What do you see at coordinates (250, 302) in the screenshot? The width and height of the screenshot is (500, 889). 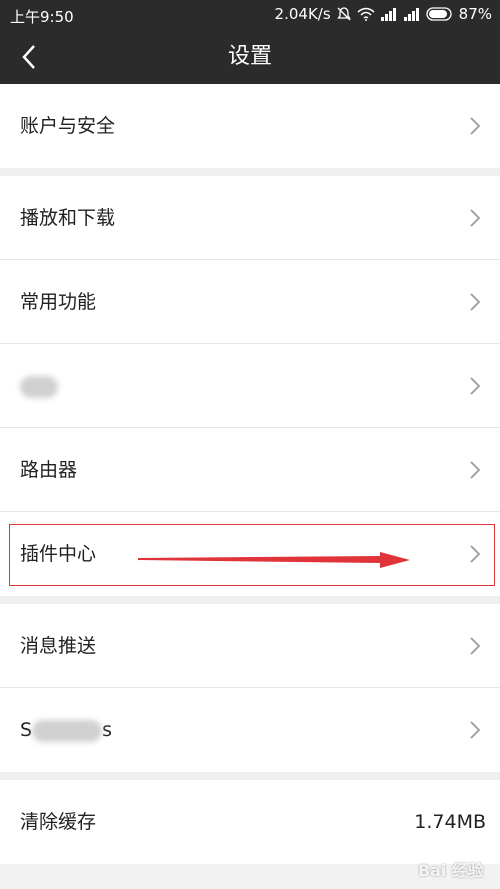 I see `settings-item-common-functions: 常用功能` at bounding box center [250, 302].